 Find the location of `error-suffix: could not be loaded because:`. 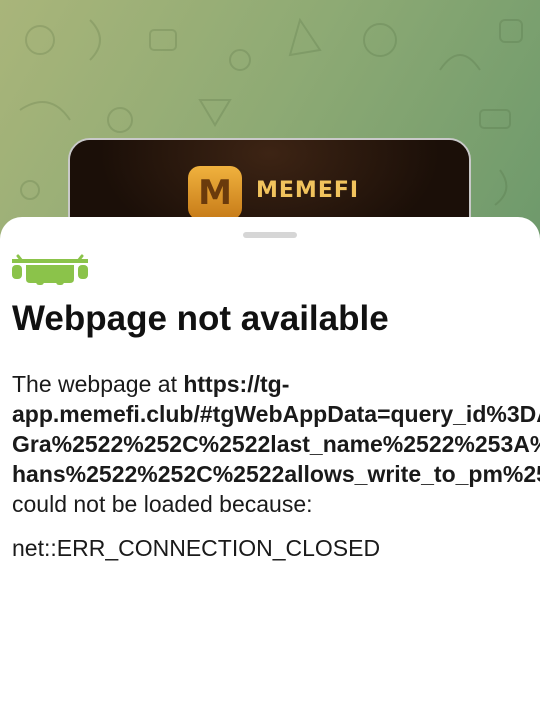

error-suffix: could not be loaded because: is located at coordinates (162, 504).